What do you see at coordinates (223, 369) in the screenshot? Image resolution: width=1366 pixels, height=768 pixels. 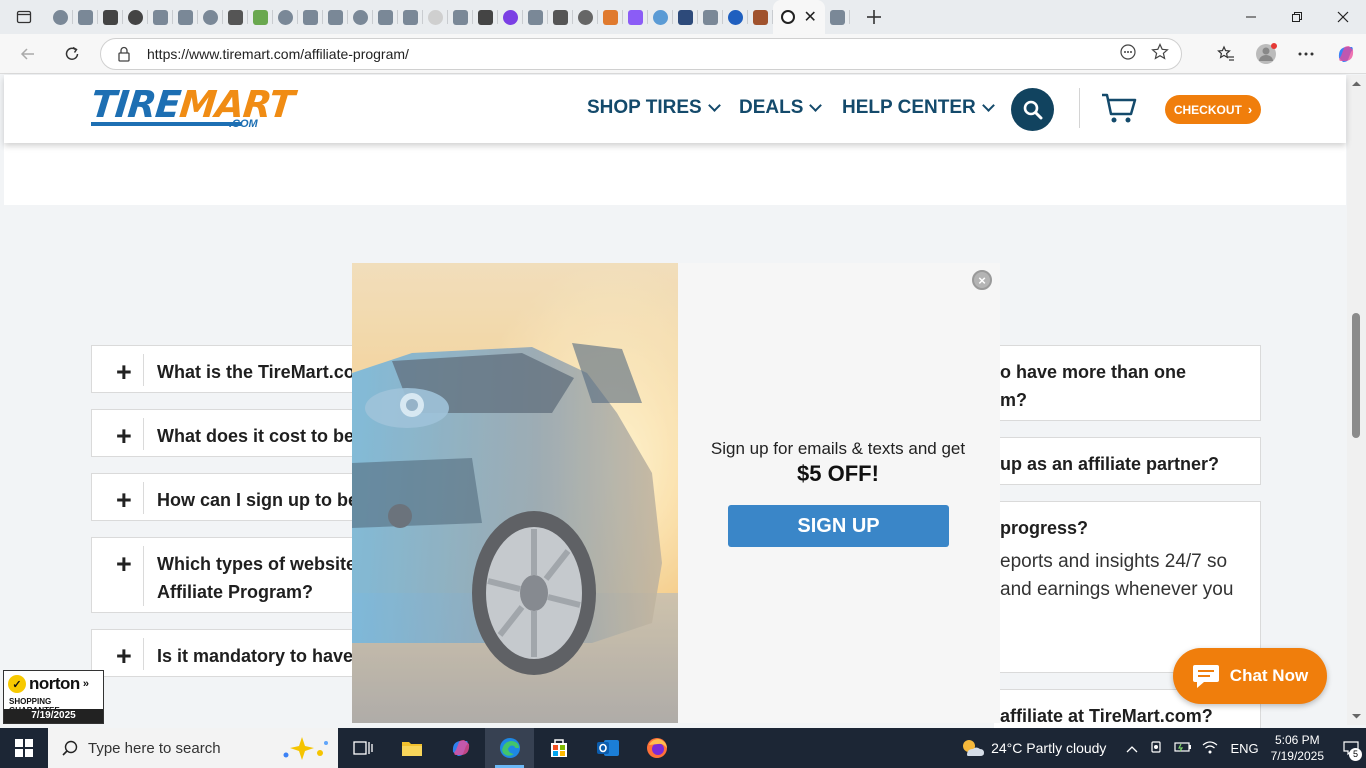 I see `faq-item: + What is the TireMart.co` at bounding box center [223, 369].